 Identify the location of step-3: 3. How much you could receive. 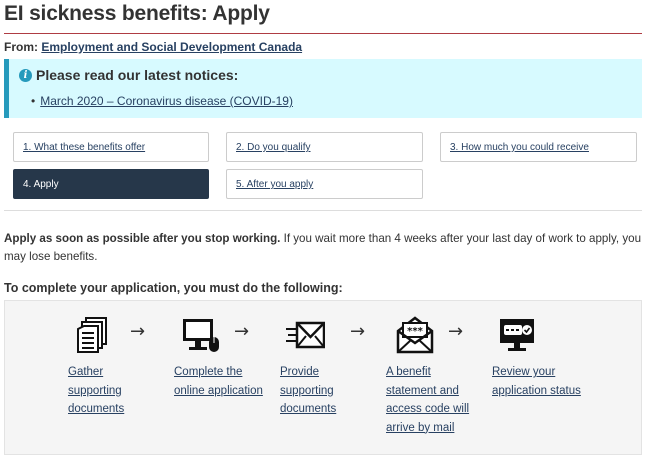
(538, 147).